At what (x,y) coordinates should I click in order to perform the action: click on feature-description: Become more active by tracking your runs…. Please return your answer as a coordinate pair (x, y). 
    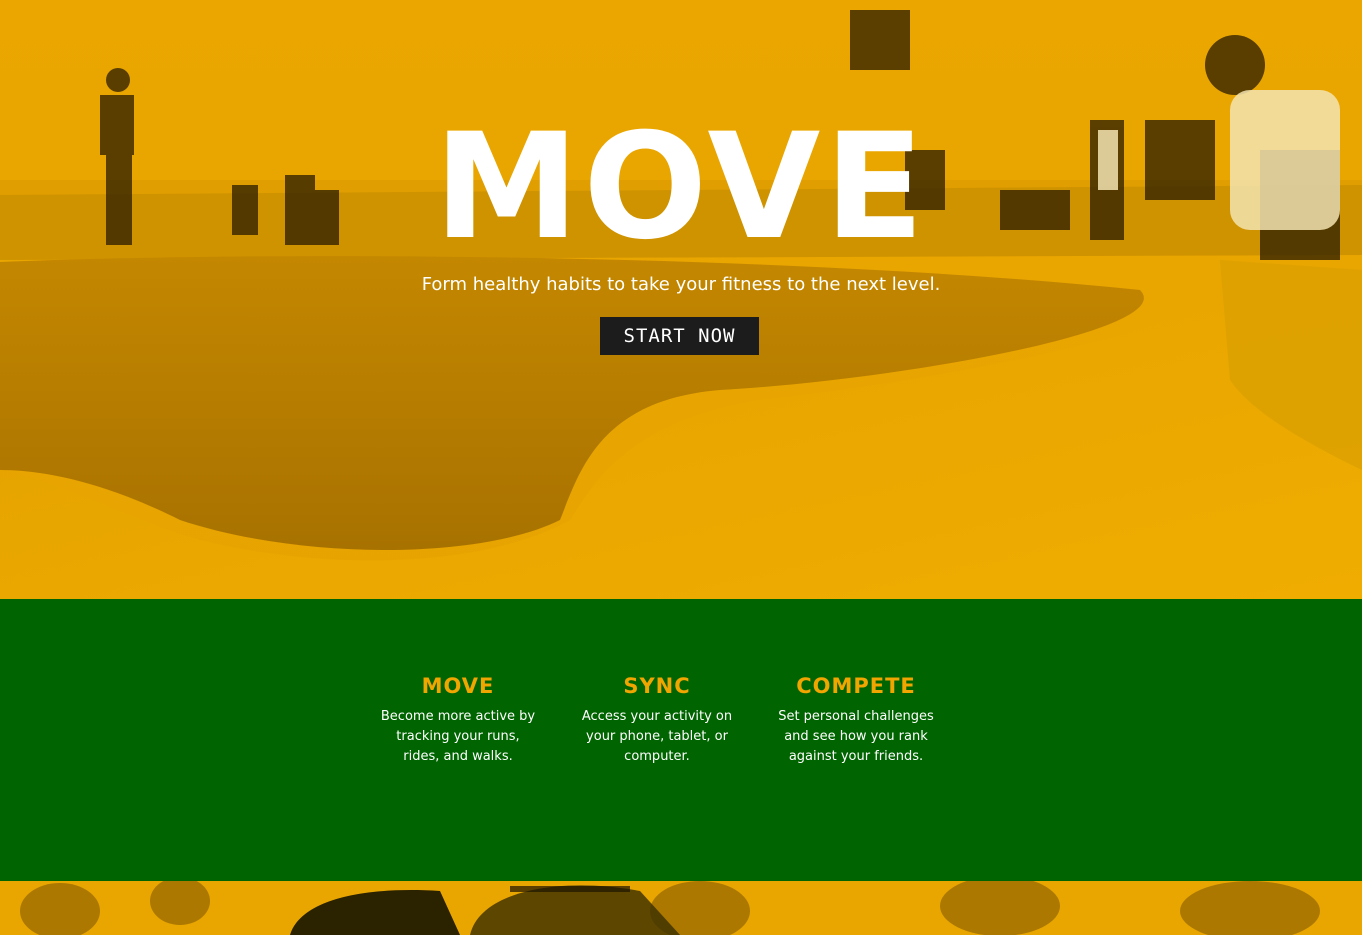
    Looking at the image, I should click on (458, 736).